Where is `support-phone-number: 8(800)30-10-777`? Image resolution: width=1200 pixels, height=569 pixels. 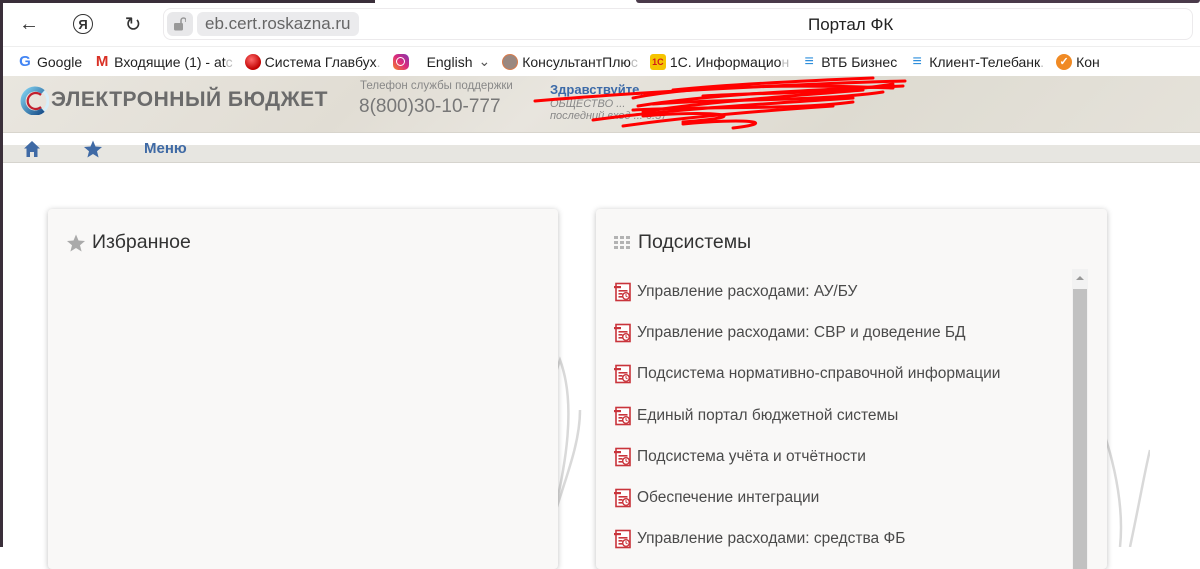 support-phone-number: 8(800)30-10-777 is located at coordinates (430, 106).